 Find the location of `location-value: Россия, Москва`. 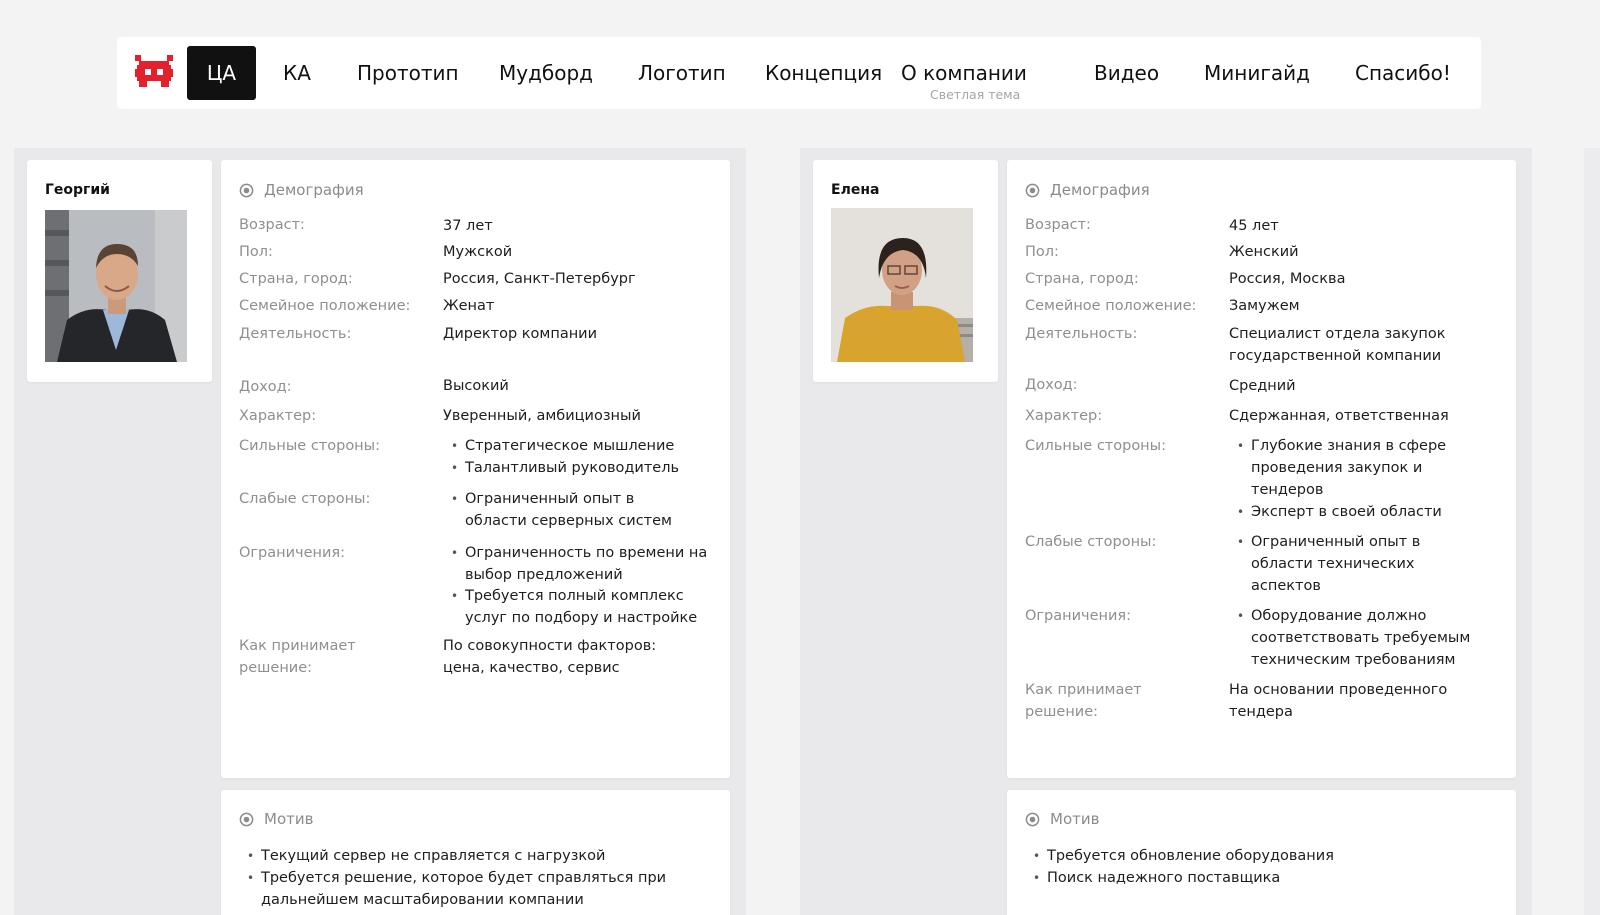

location-value: Россия, Москва is located at coordinates (1287, 279).